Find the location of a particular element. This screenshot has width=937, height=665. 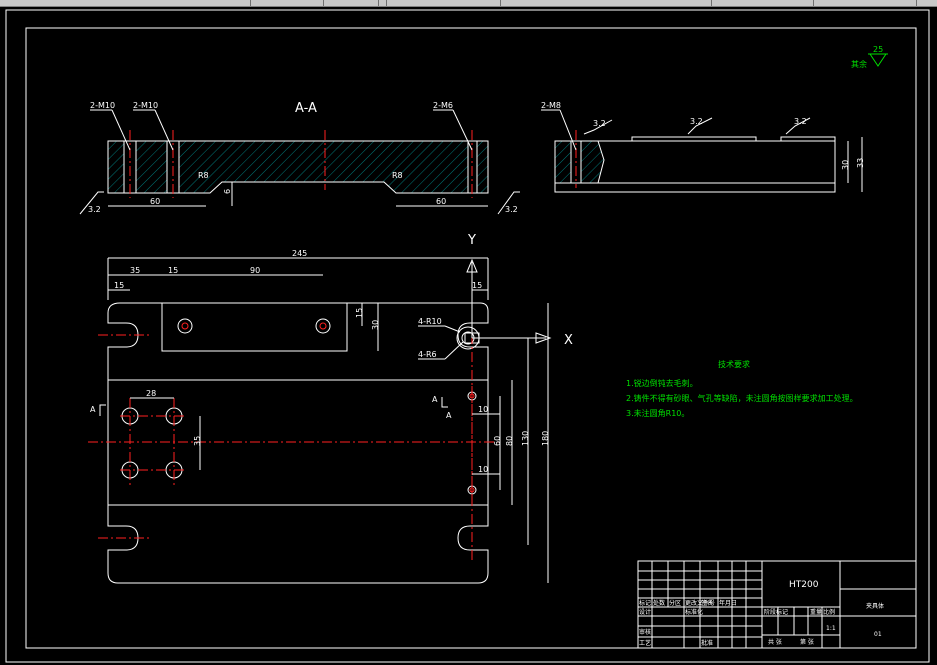

svg-text: 6 is located at coordinates (227, 191).